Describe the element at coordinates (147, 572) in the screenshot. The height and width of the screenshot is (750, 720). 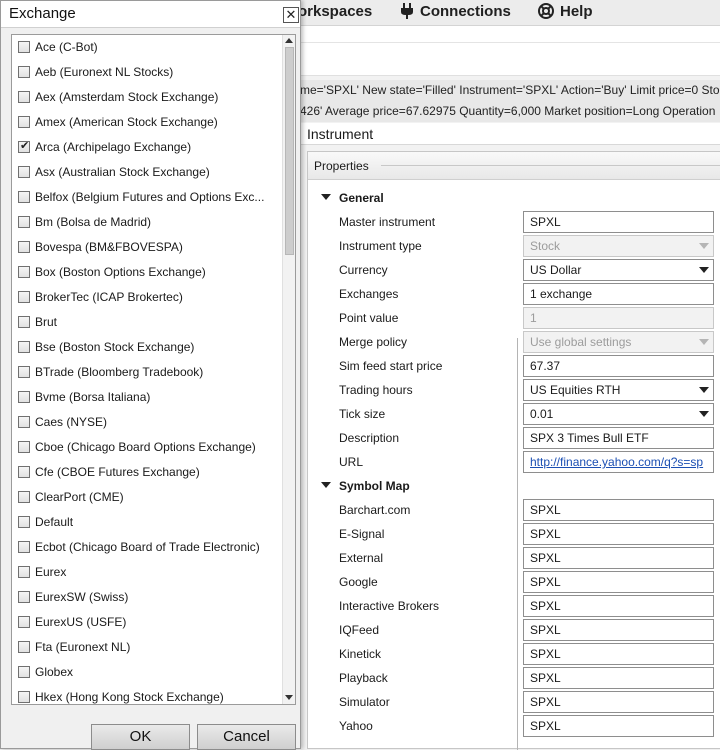
I see `list-item: Eurex` at that location.